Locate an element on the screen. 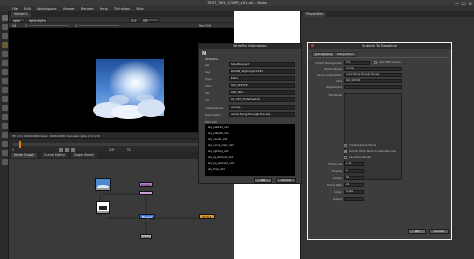  nuke-render-checkbox is located at coordinates (345, 157).